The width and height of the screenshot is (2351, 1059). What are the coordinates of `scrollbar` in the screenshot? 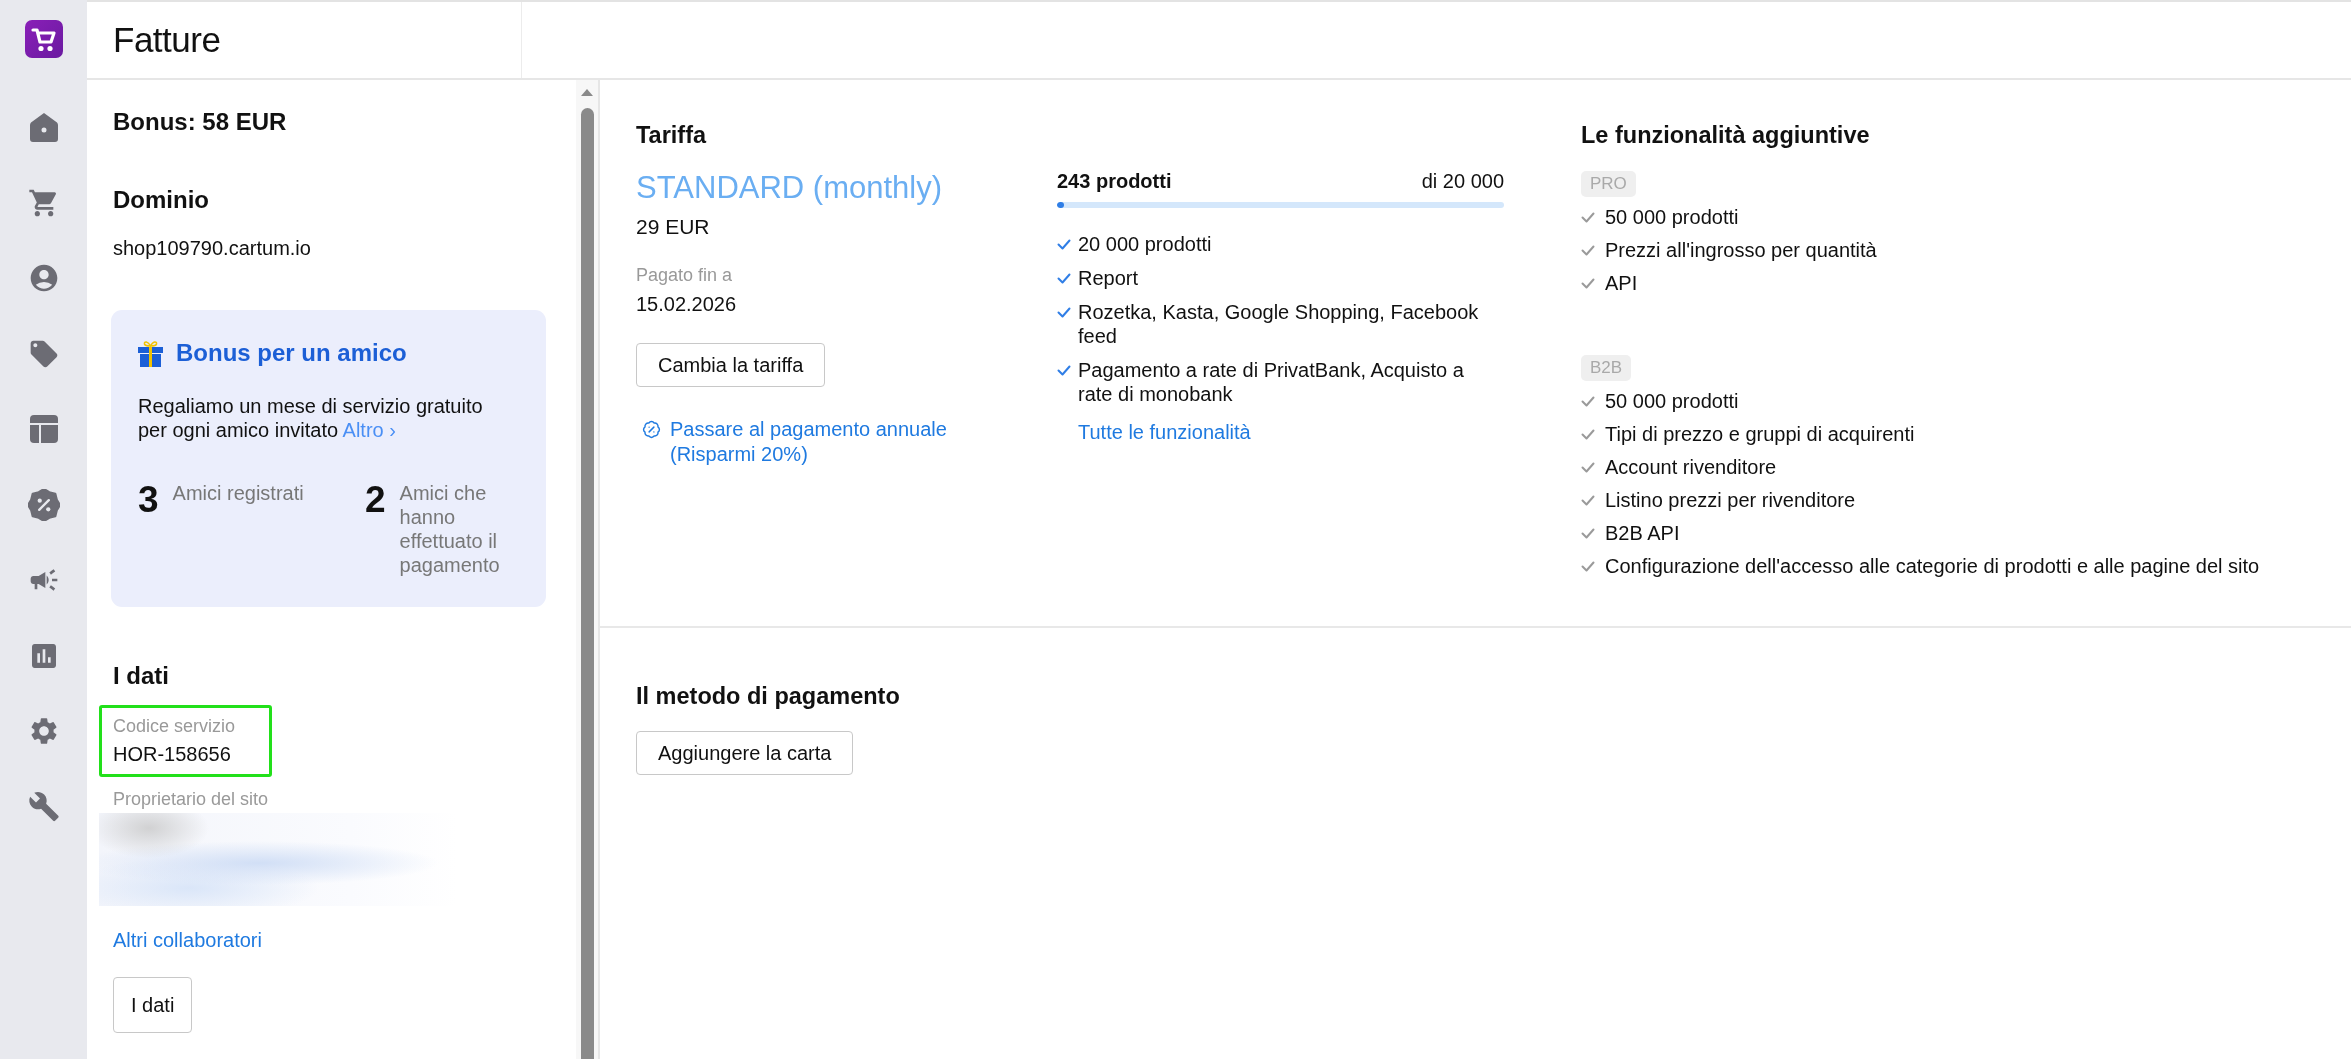 It's located at (587, 569).